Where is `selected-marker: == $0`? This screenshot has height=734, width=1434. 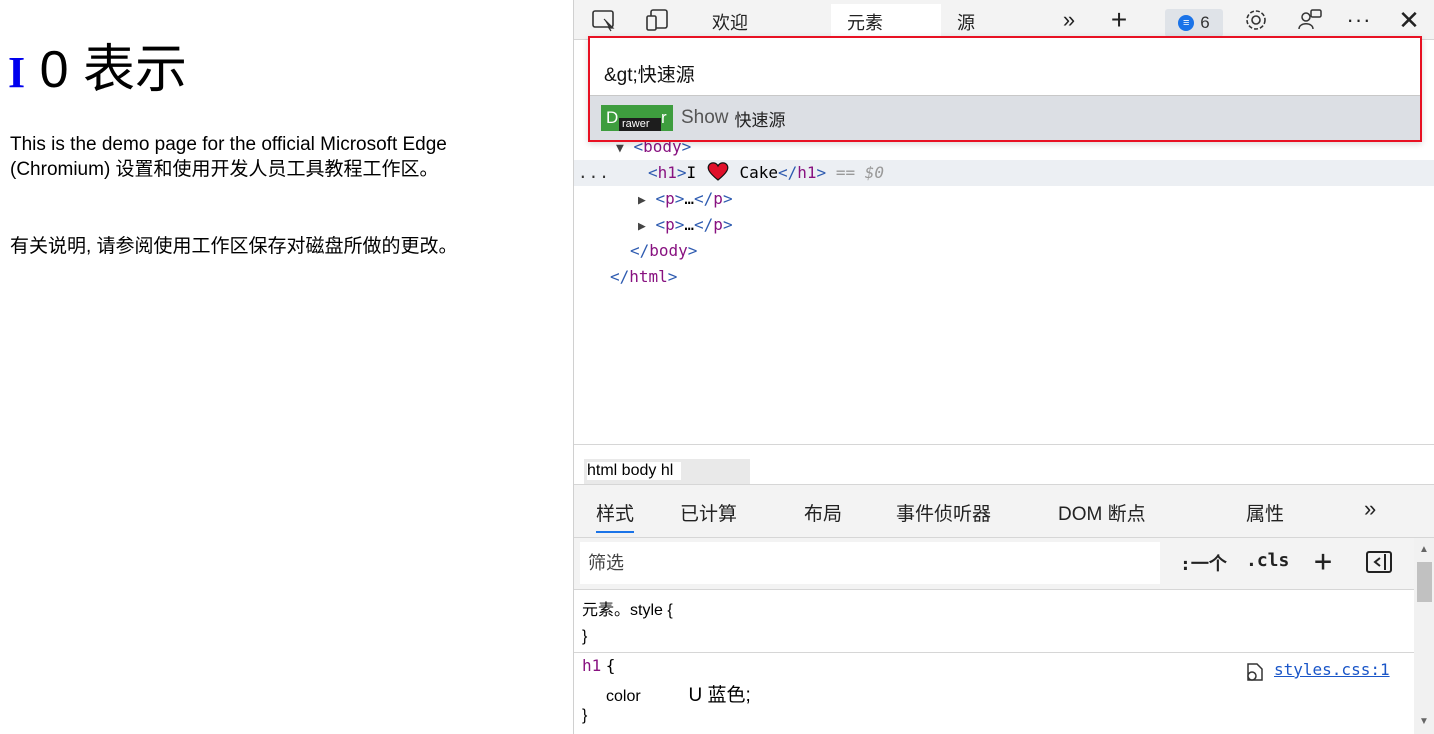 selected-marker: == $0 is located at coordinates (859, 172).